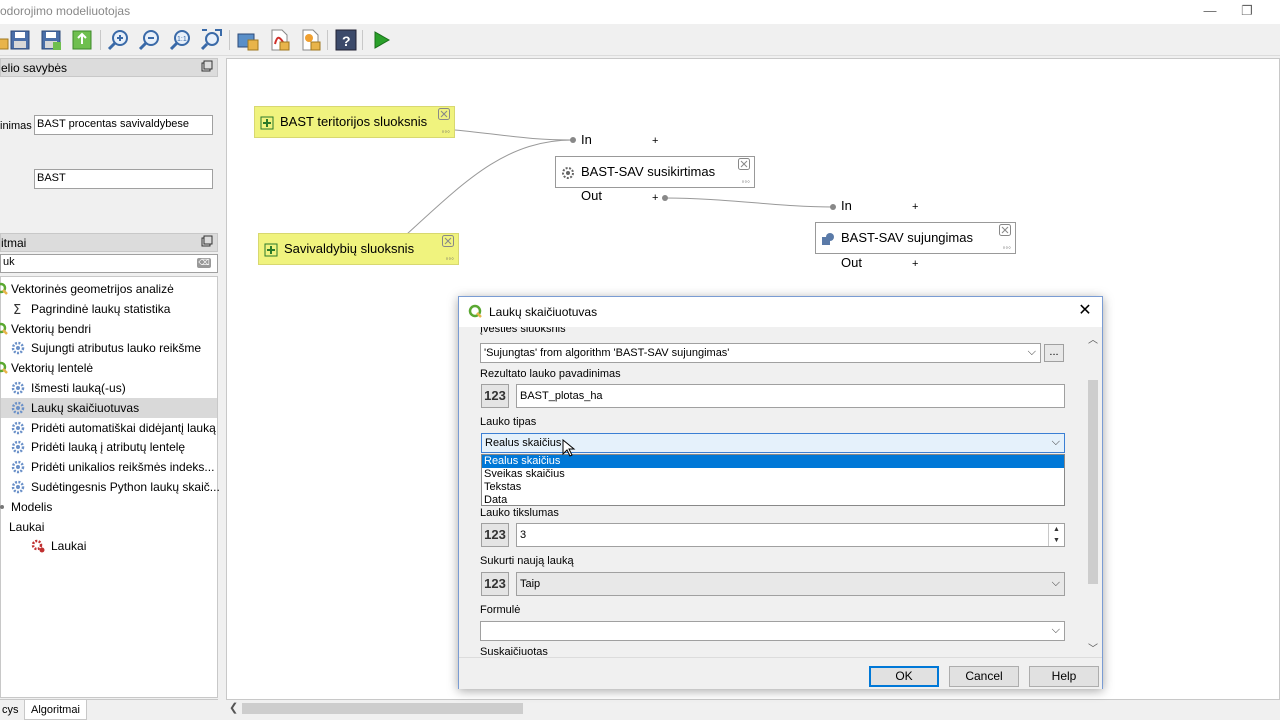 The height and width of the screenshot is (720, 1280). I want to click on save-as-icon, so click(51, 40).